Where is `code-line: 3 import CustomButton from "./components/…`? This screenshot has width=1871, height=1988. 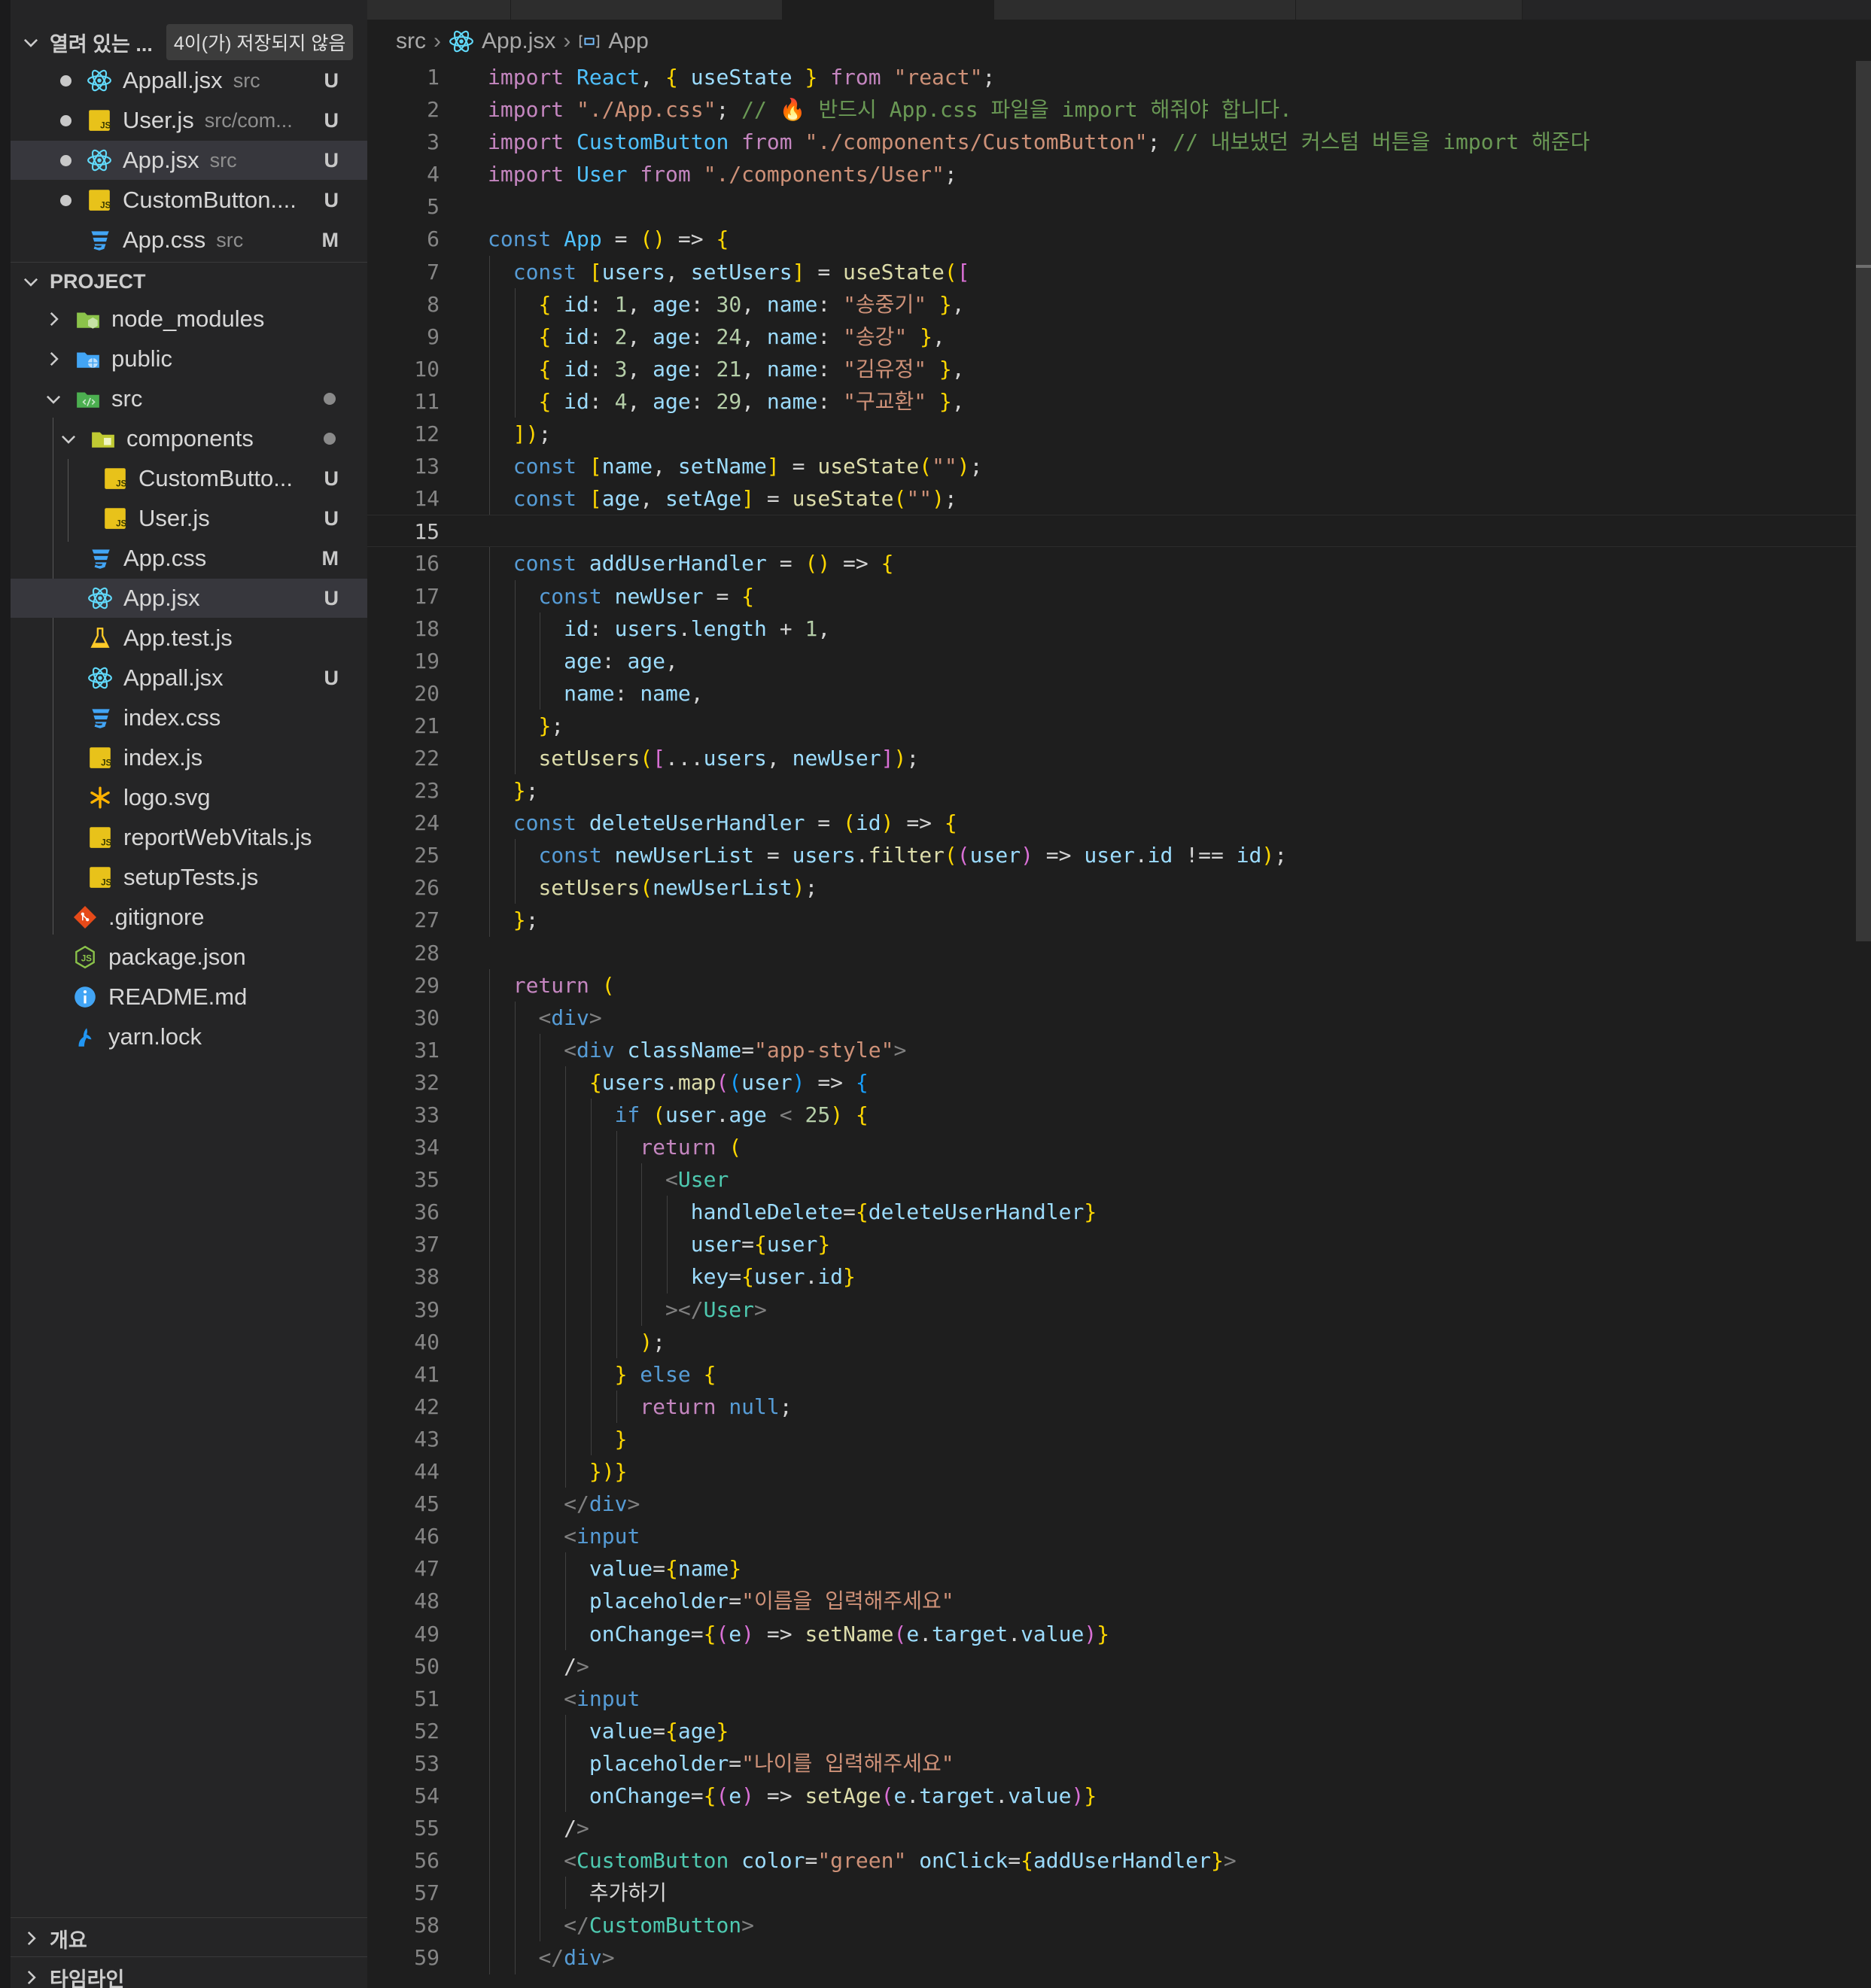
code-line: 3 import CustomButton from "./components/… is located at coordinates (1112, 142).